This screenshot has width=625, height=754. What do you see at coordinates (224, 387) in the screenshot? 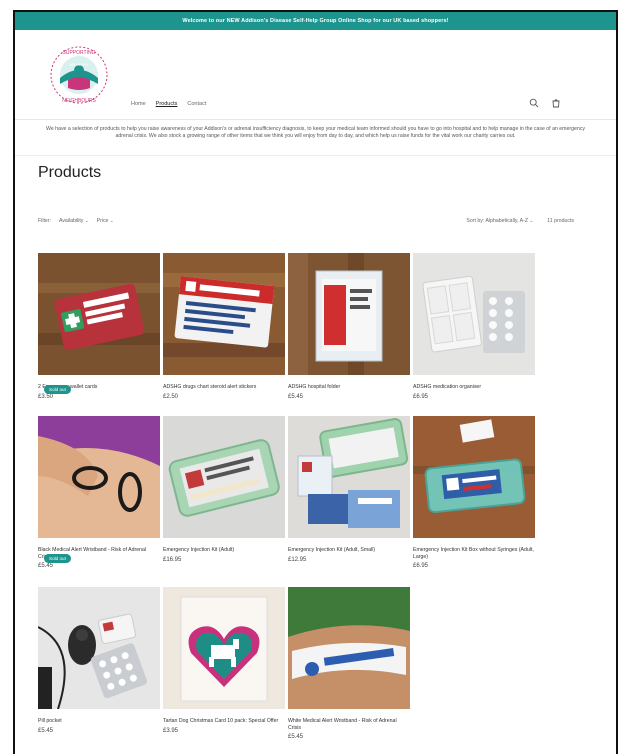
I see `product-name: ADSHG drugs chart steroid alert stickers` at bounding box center [224, 387].